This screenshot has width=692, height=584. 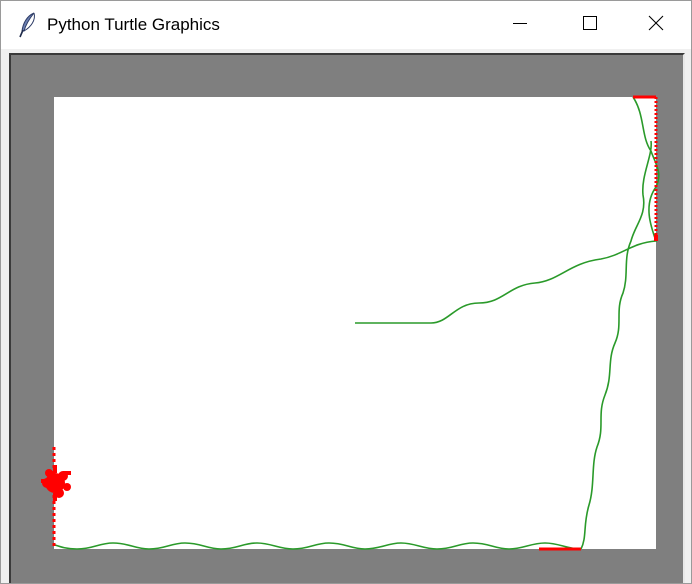 What do you see at coordinates (133, 24) in the screenshot?
I see `window-title: Python Turtle Graphics` at bounding box center [133, 24].